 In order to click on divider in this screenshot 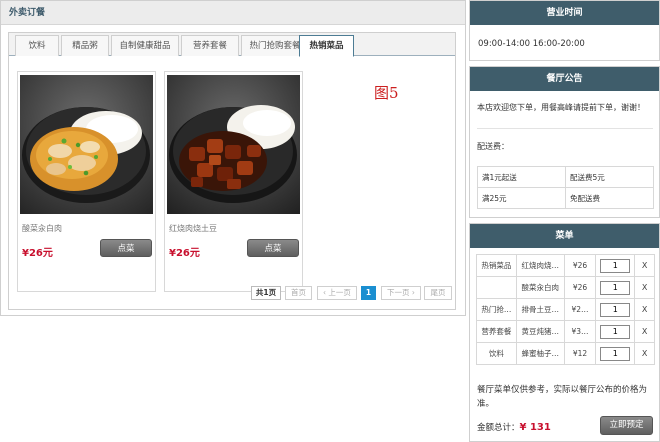, I will do `click(565, 128)`.